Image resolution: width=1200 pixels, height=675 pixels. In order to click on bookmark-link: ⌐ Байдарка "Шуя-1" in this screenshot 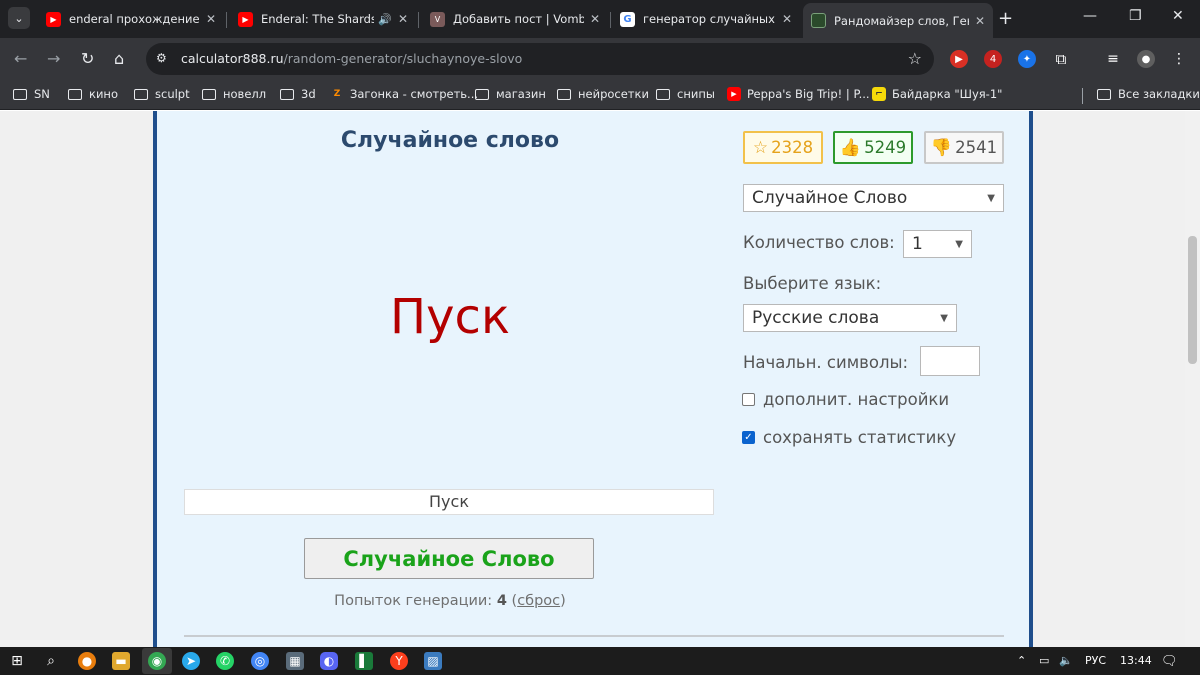, I will do `click(937, 94)`.